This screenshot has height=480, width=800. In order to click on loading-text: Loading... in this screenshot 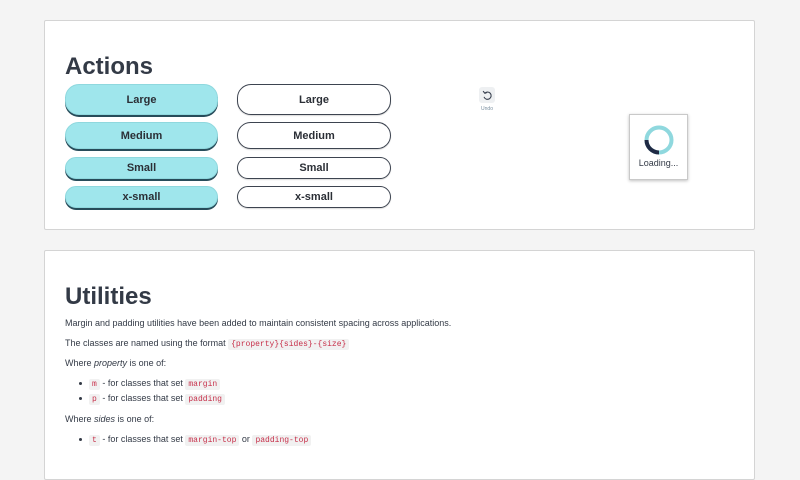, I will do `click(658, 163)`.